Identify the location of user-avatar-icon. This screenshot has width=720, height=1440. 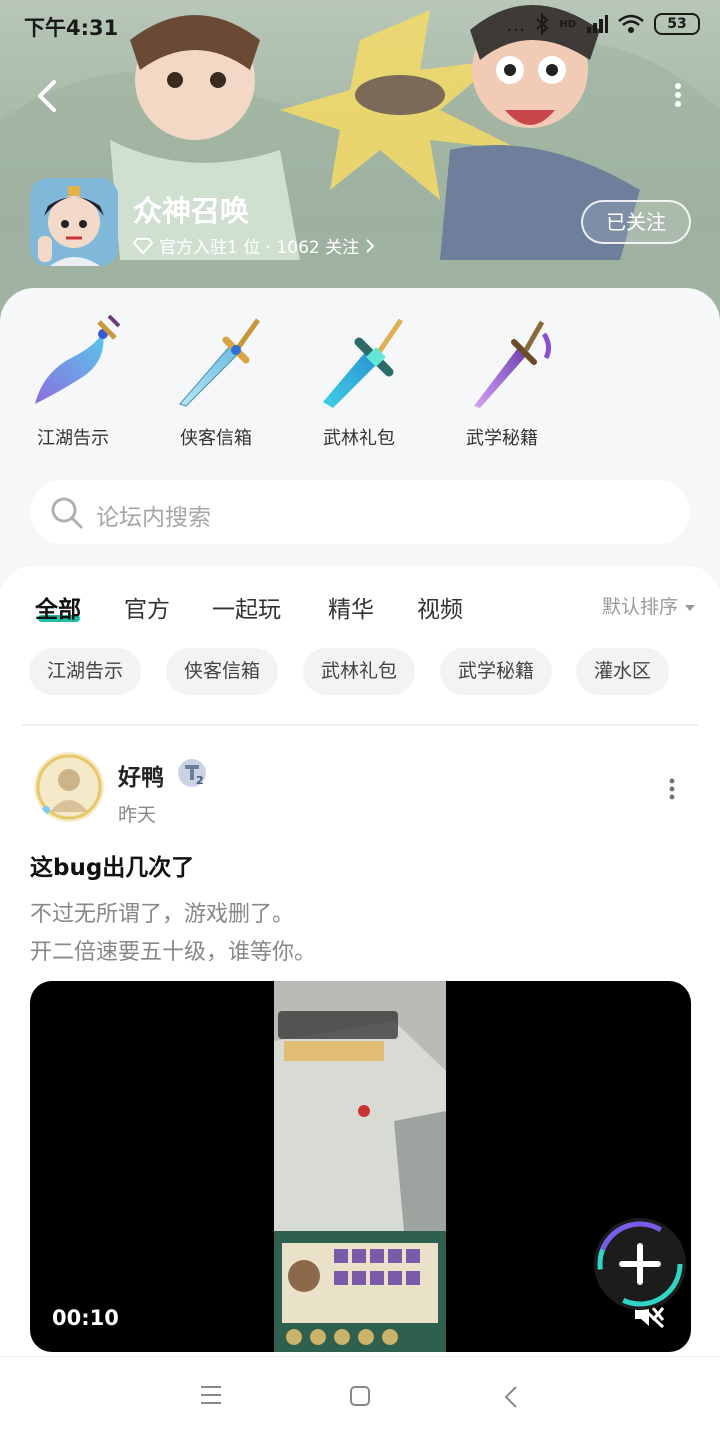
(69, 787).